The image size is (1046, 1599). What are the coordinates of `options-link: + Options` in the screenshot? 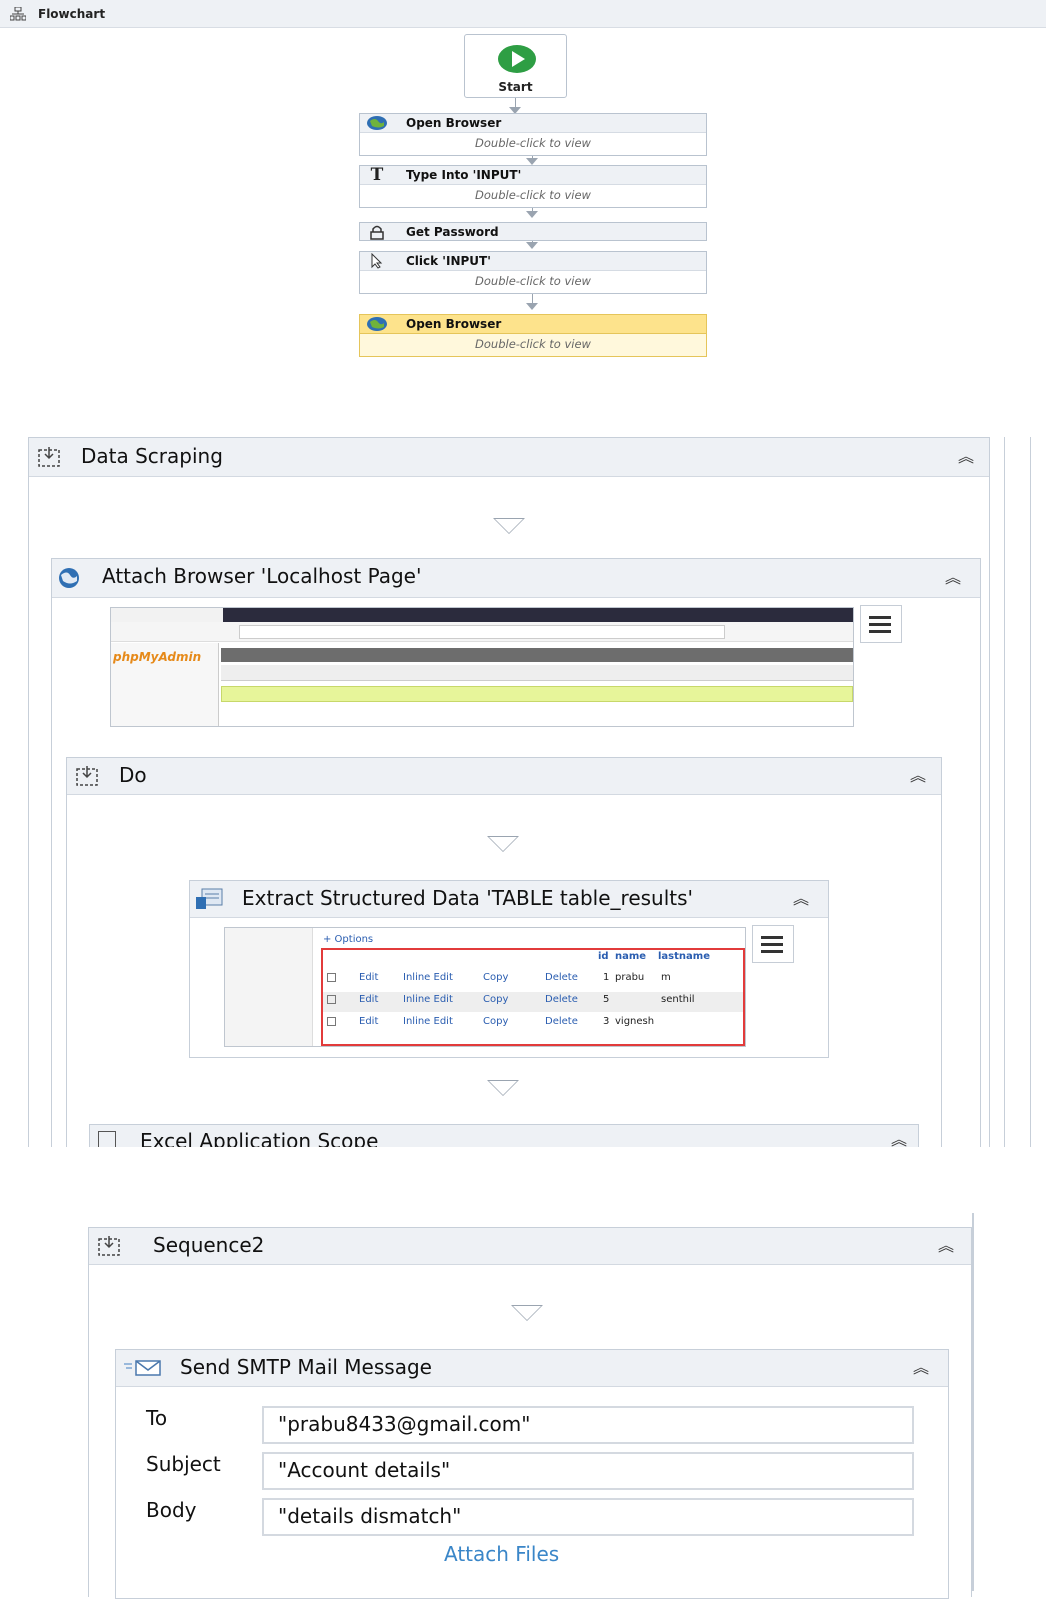 It's located at (348, 939).